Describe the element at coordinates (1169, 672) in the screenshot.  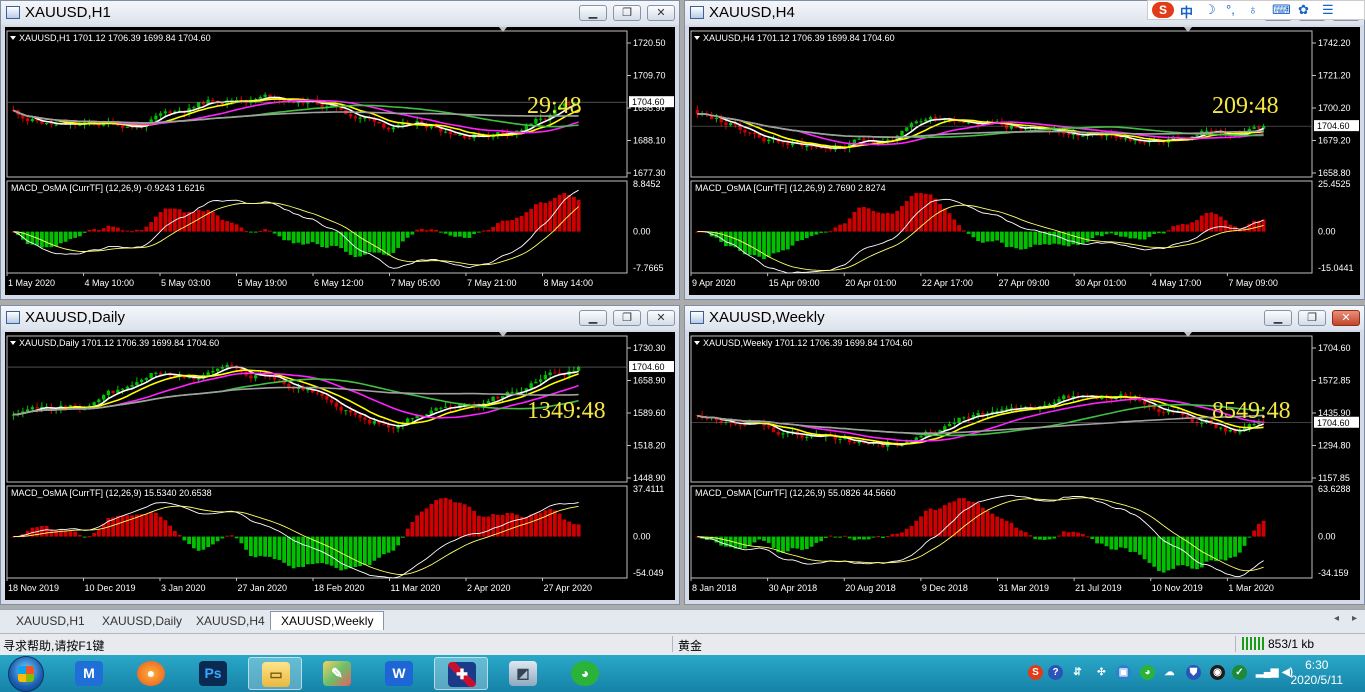
I see `tray-cloud-icon: ☁` at that location.